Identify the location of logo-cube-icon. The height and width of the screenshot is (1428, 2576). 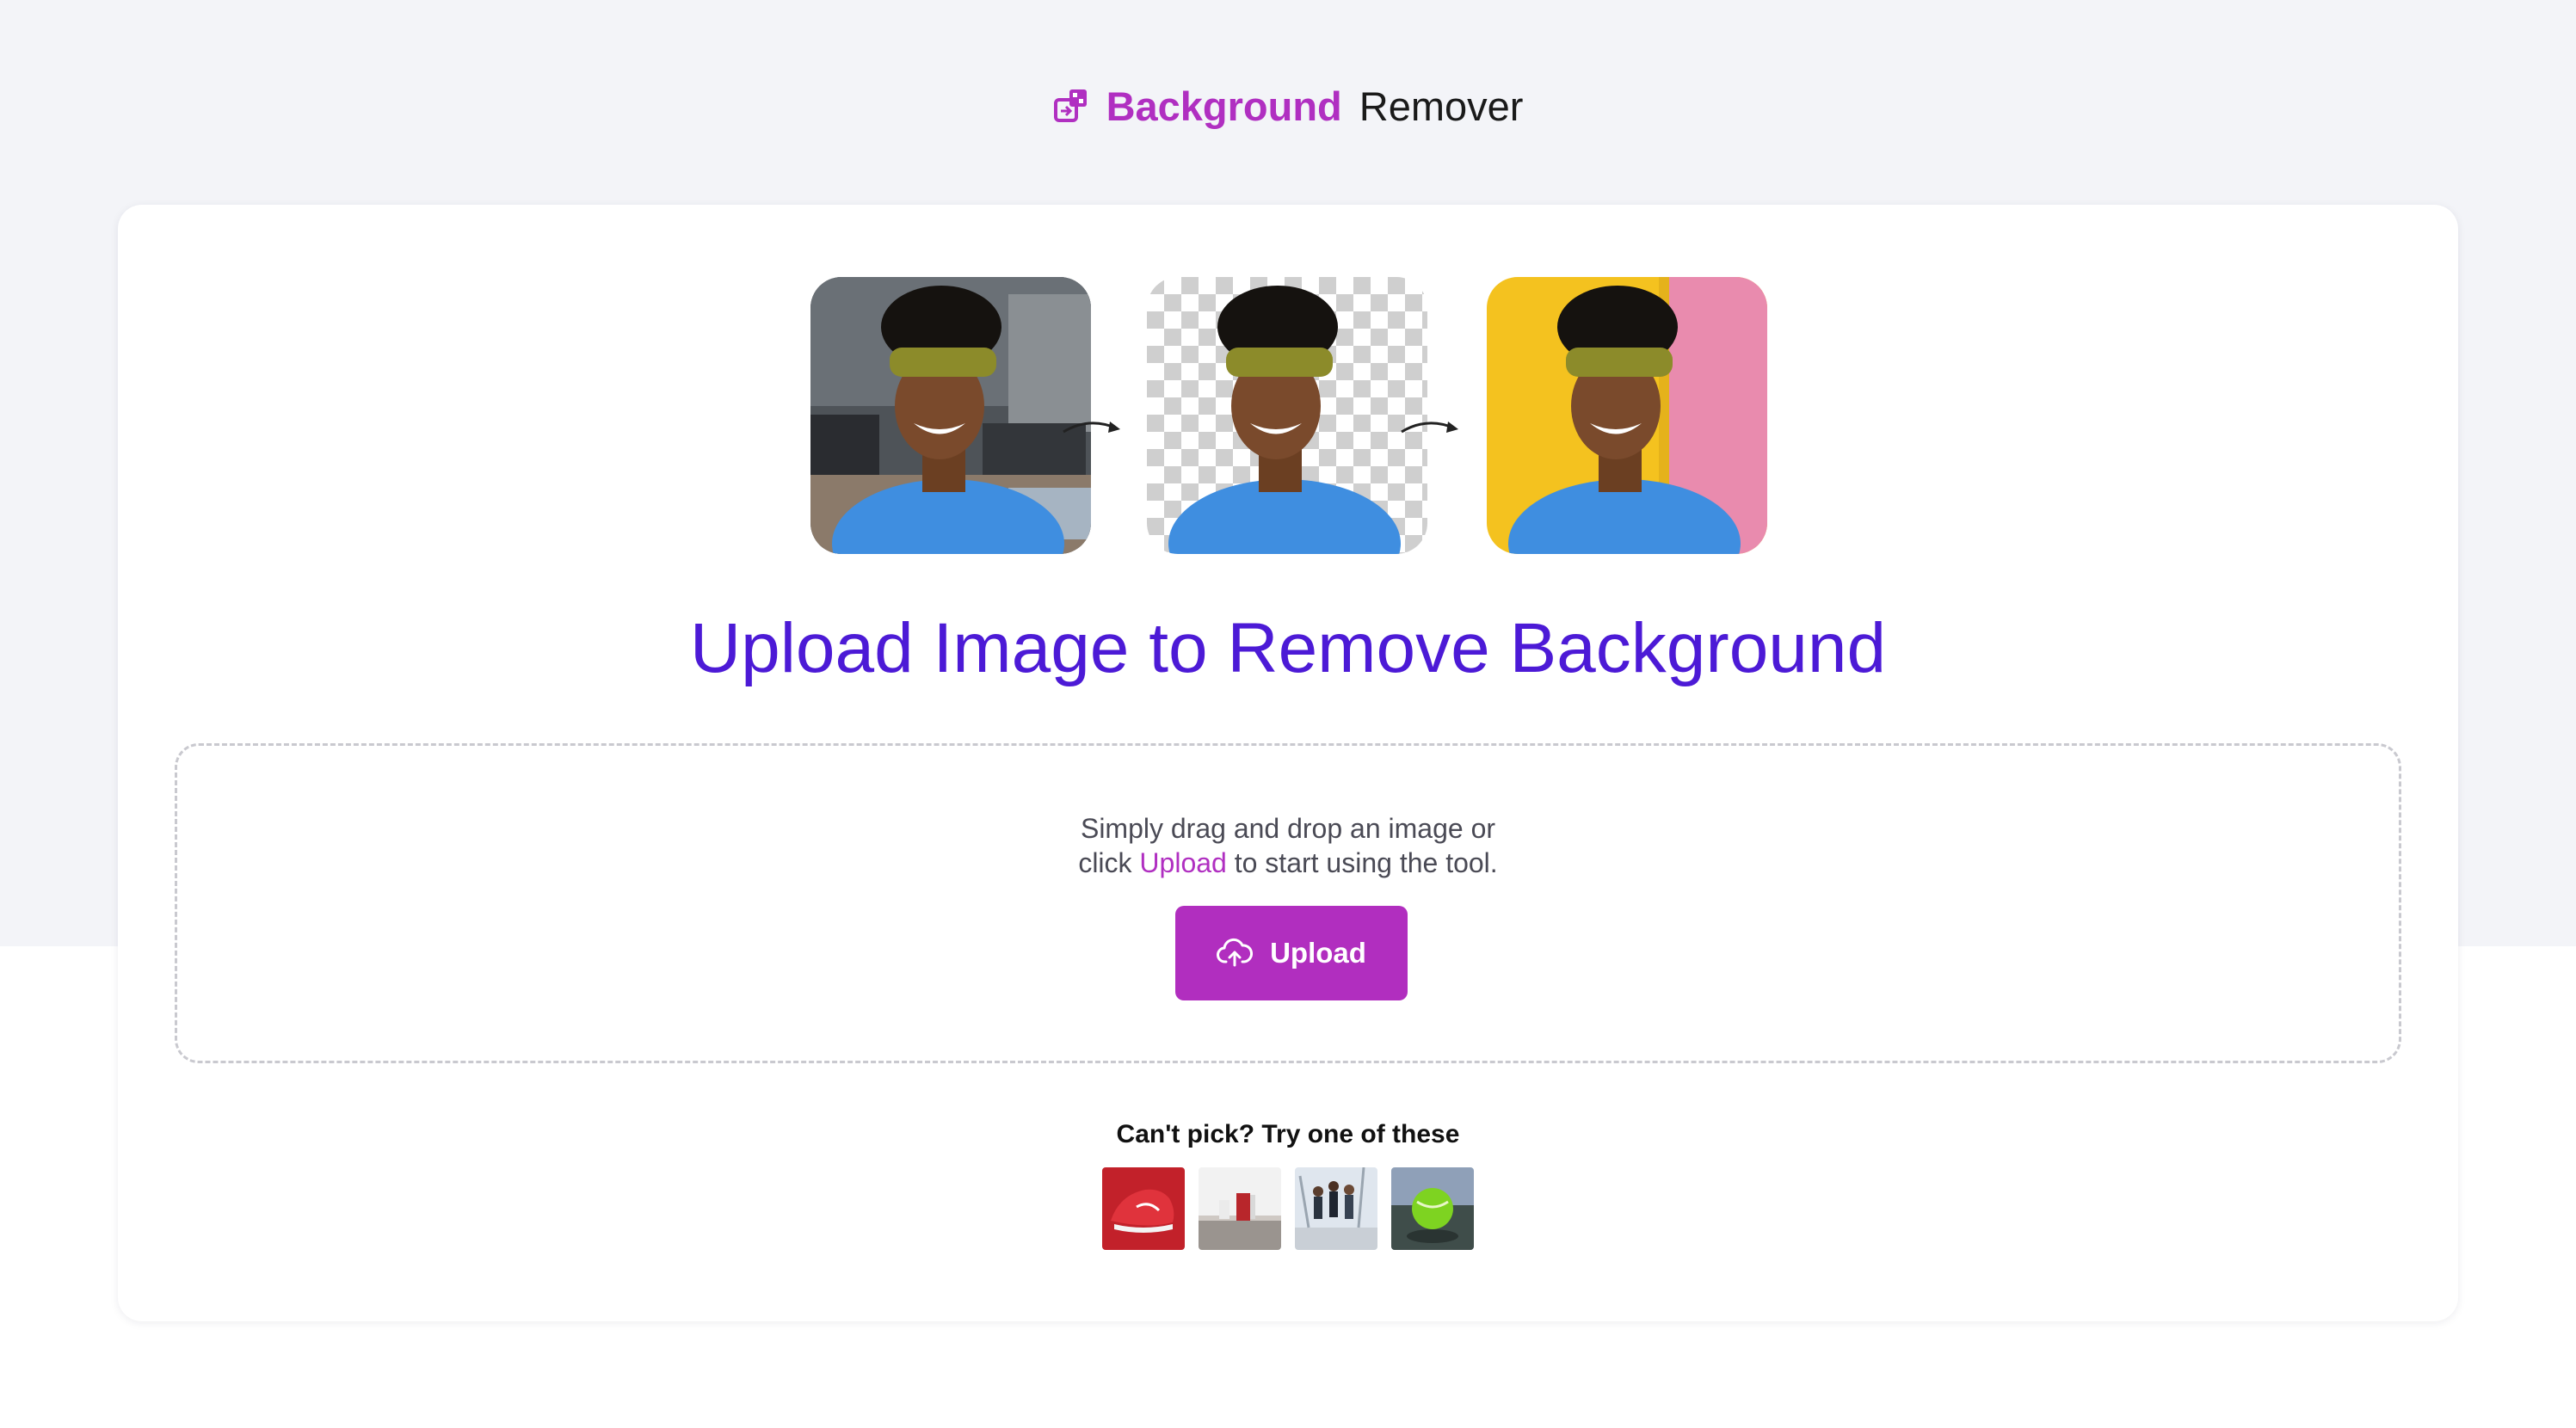
(1070, 106).